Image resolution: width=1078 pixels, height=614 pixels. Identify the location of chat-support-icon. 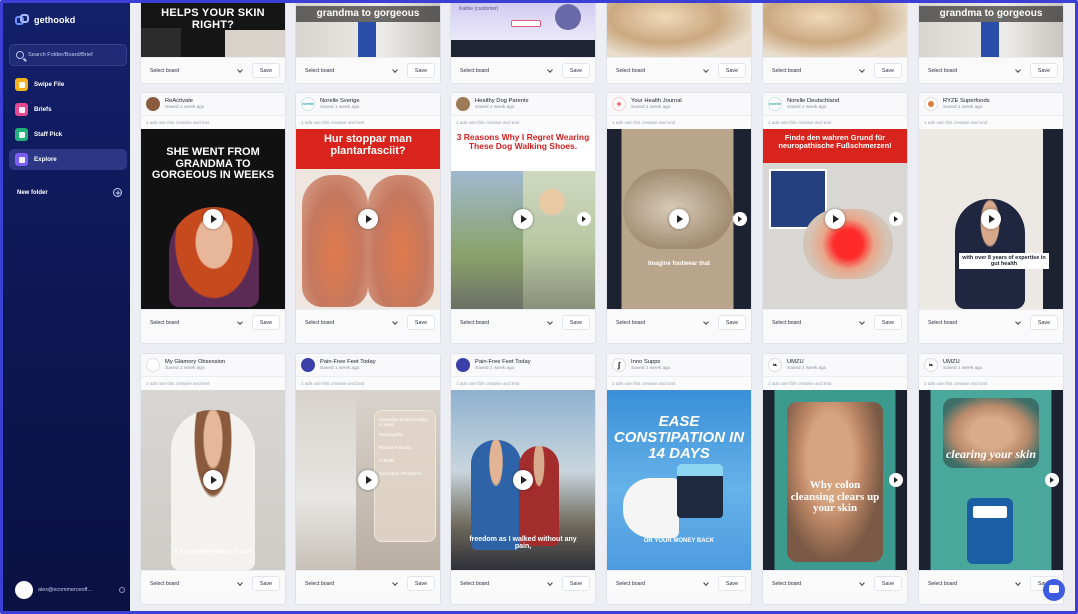
(1054, 590).